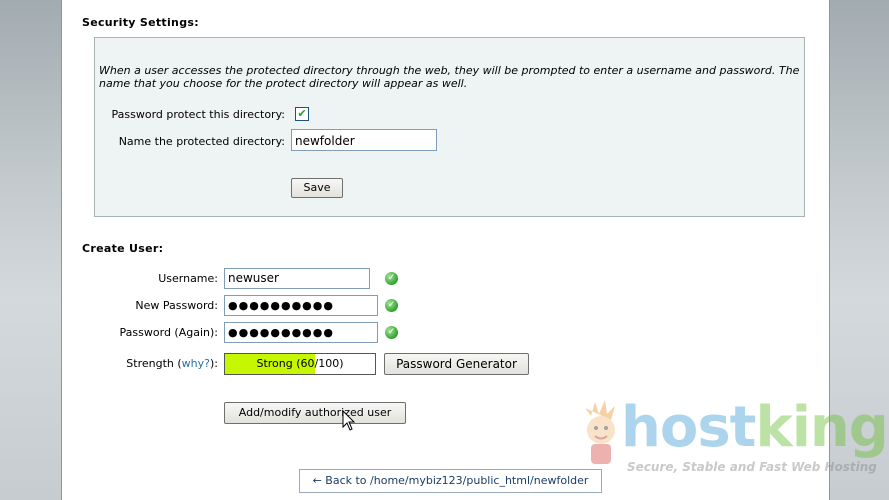 The width and height of the screenshot is (889, 500). Describe the element at coordinates (317, 188) in the screenshot. I see `save-button: Save` at that location.